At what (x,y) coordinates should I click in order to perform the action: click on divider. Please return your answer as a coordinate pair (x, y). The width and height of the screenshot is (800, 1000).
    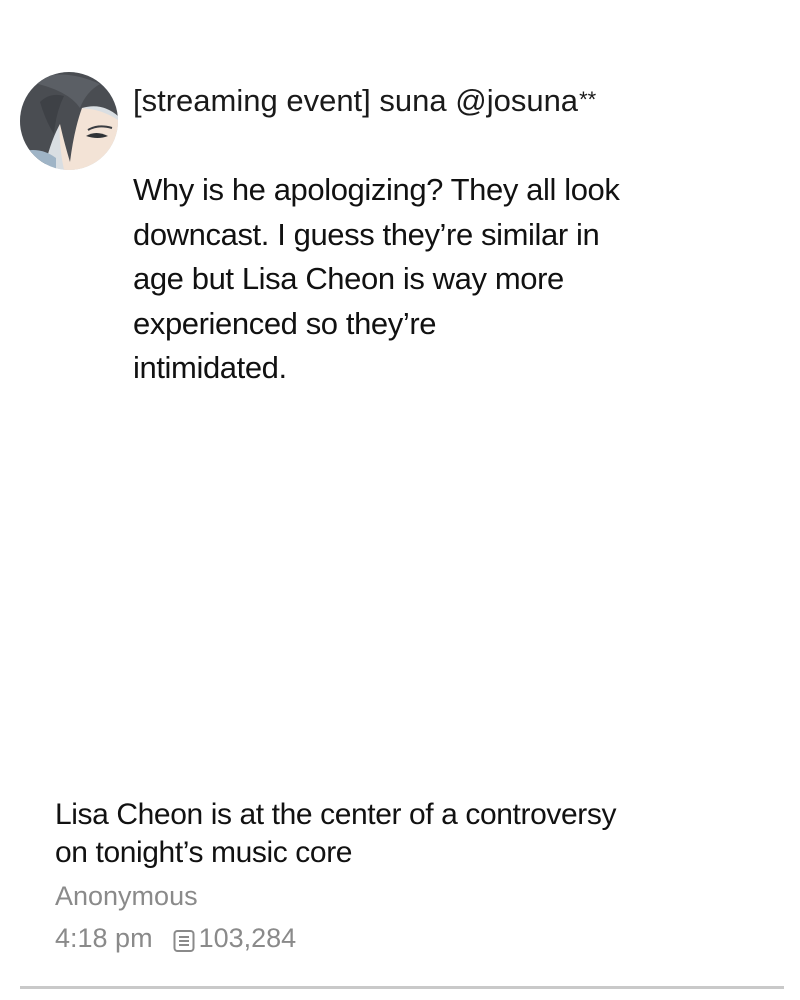
    Looking at the image, I should click on (402, 987).